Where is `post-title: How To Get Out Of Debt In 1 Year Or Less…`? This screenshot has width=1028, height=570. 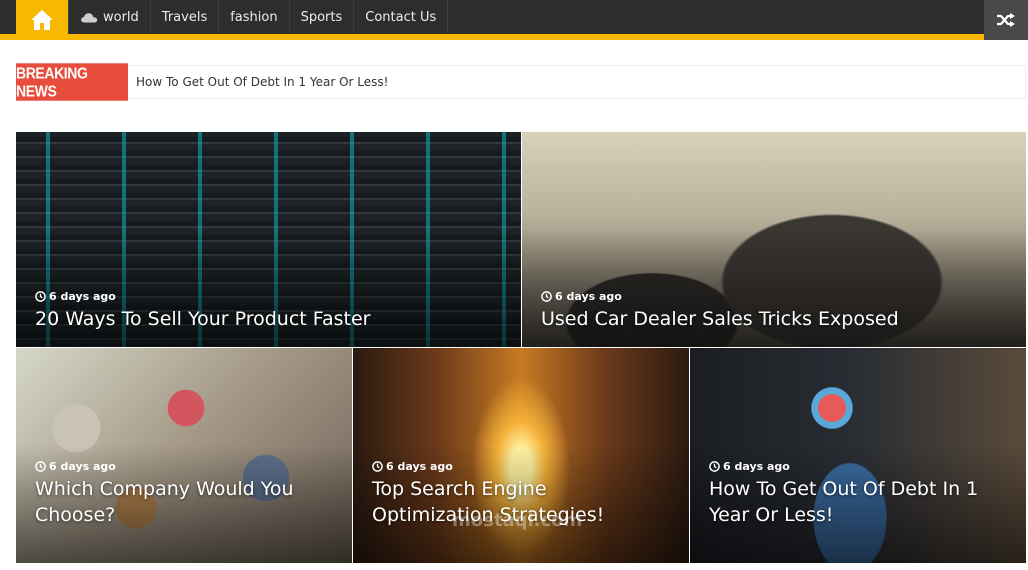 post-title: How To Get Out Of Debt In 1 Year Or Less… is located at coordinates (859, 502).